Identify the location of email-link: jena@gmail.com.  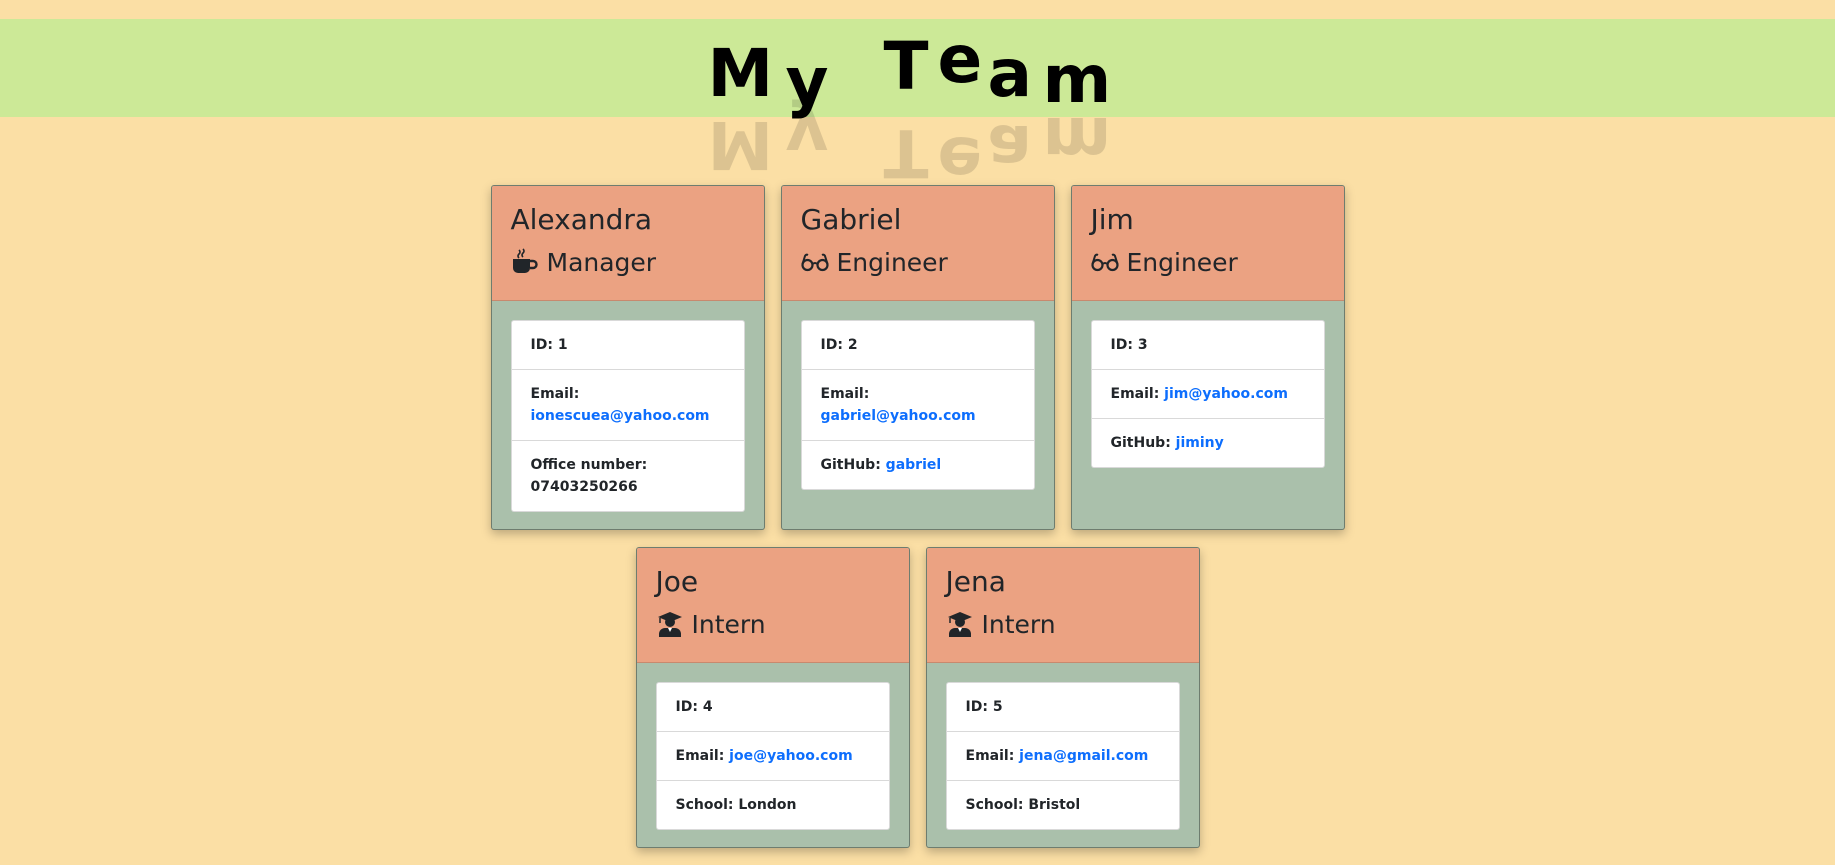
(1083, 756).